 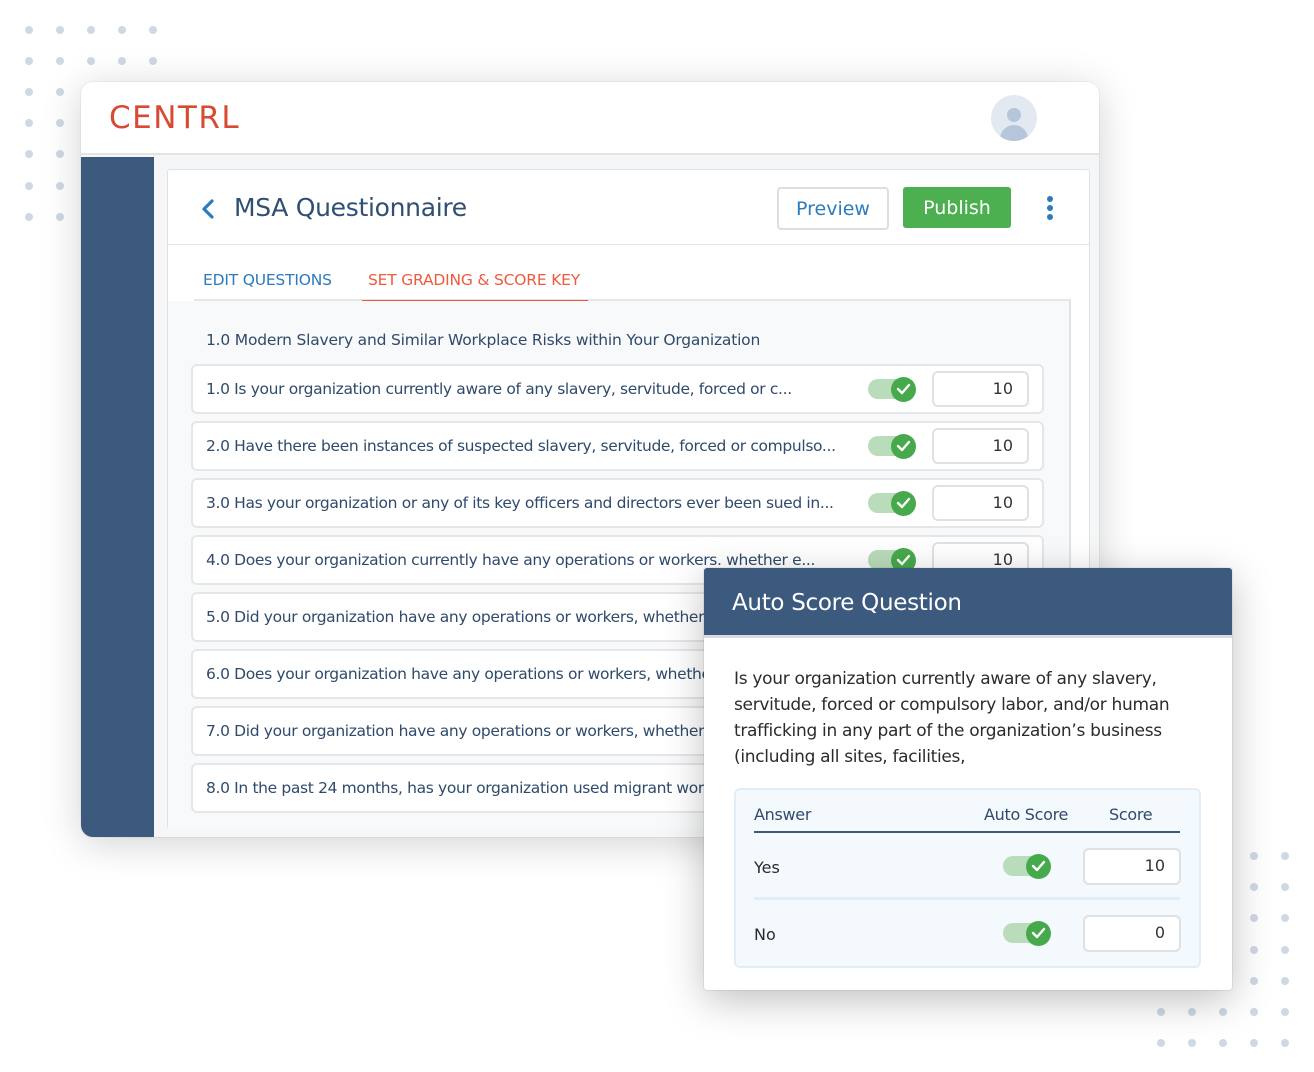 I want to click on top-bar: CENTRL, so click(x=590, y=118).